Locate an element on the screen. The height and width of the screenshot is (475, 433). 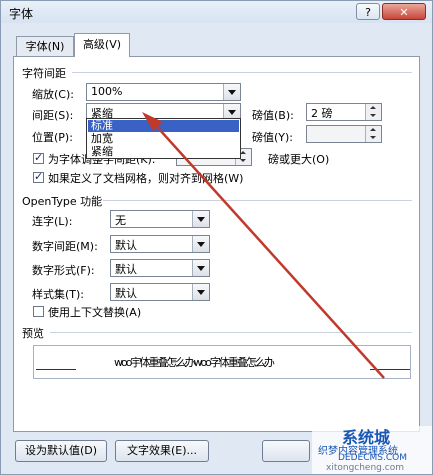
baseline-left is located at coordinates (56, 369).